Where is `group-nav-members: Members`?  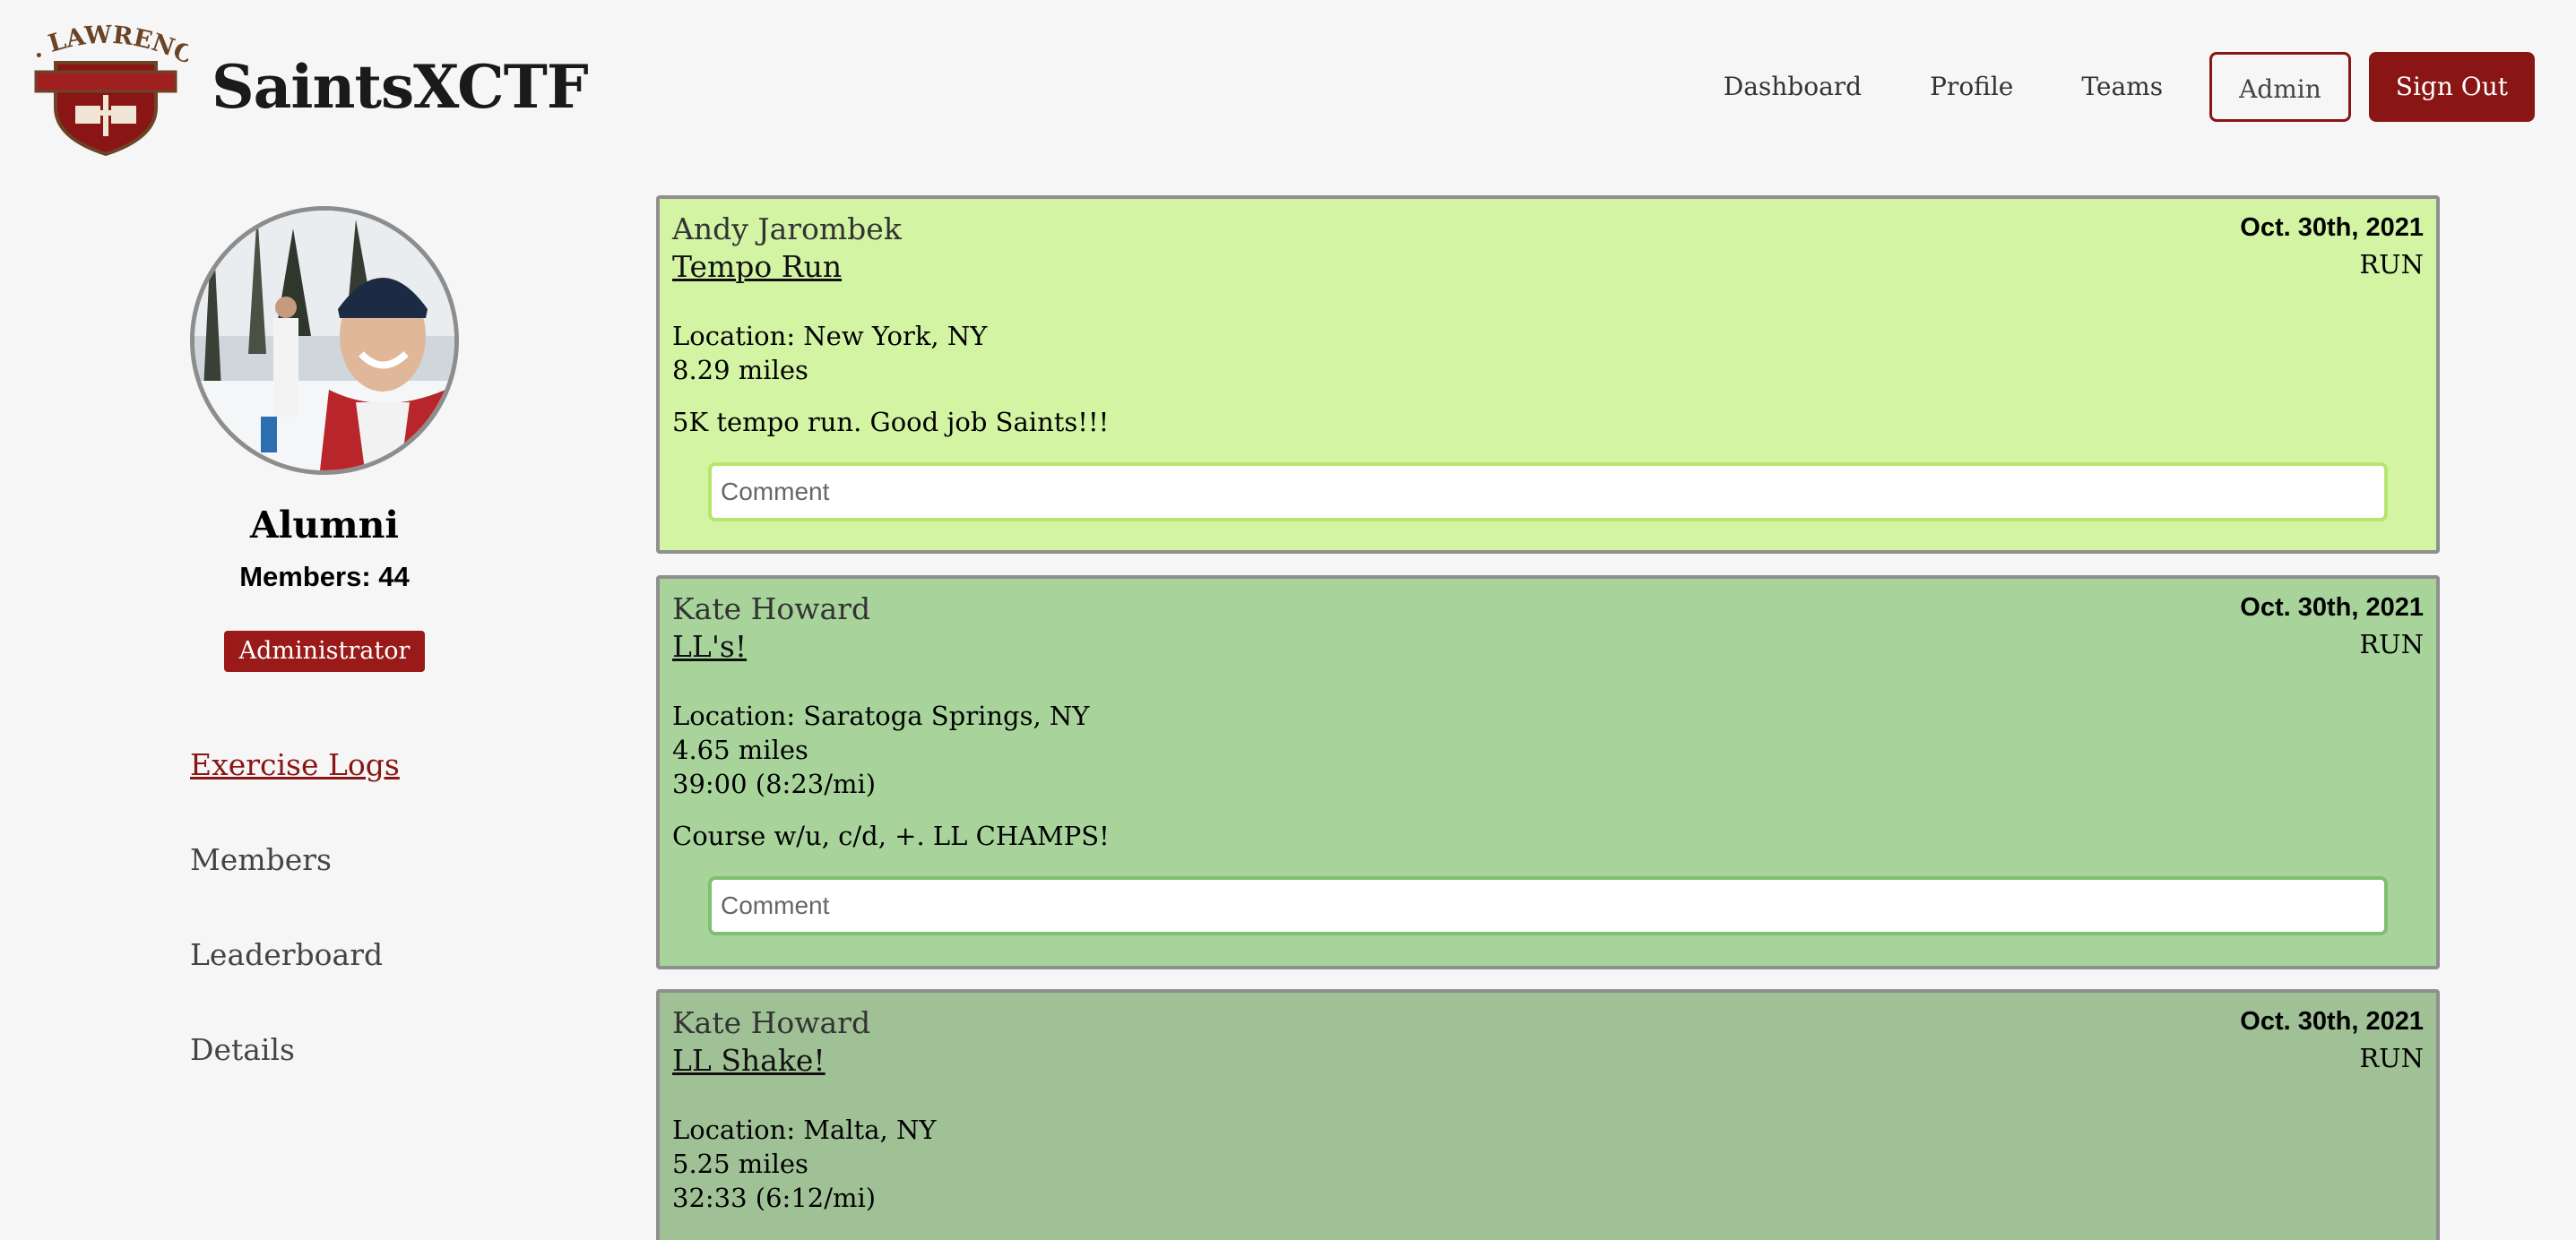
group-nav-members: Members is located at coordinates (295, 888).